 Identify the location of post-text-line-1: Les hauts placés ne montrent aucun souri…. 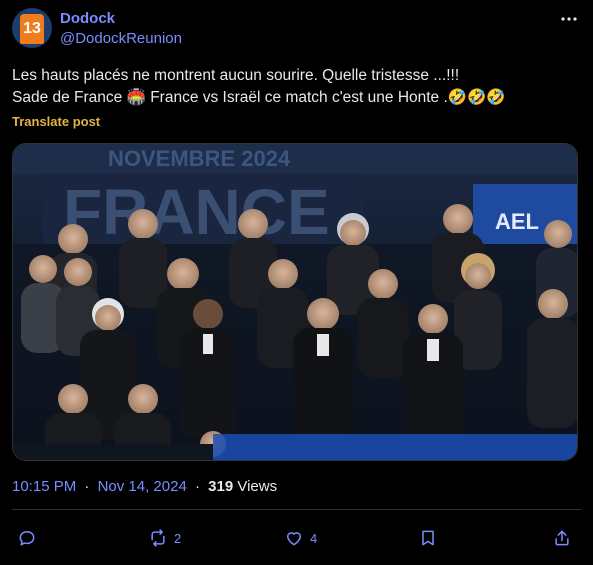
(236, 75).